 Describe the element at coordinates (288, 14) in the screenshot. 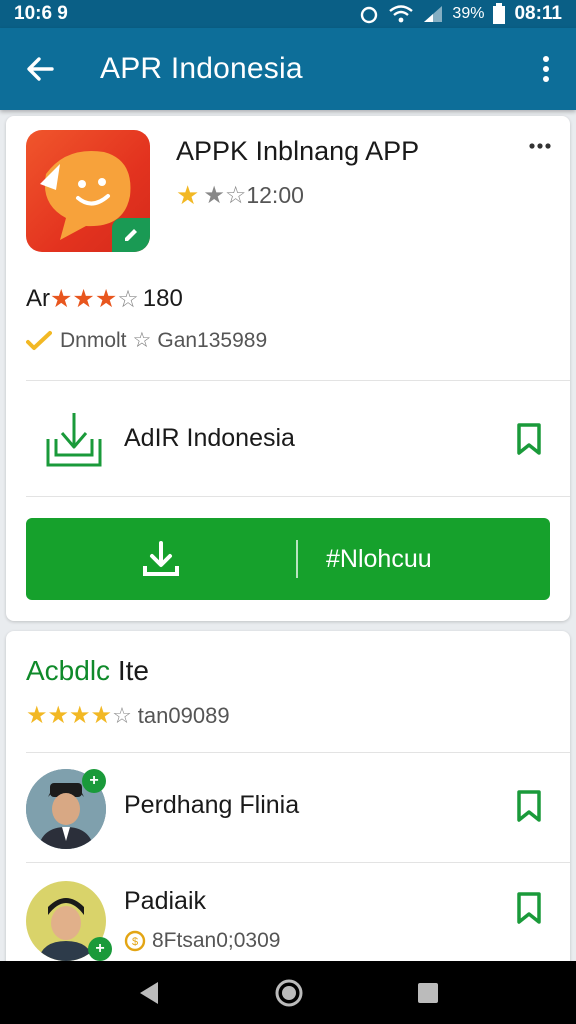

I see `status-bar: 10:6 9 39% 08:11` at that location.